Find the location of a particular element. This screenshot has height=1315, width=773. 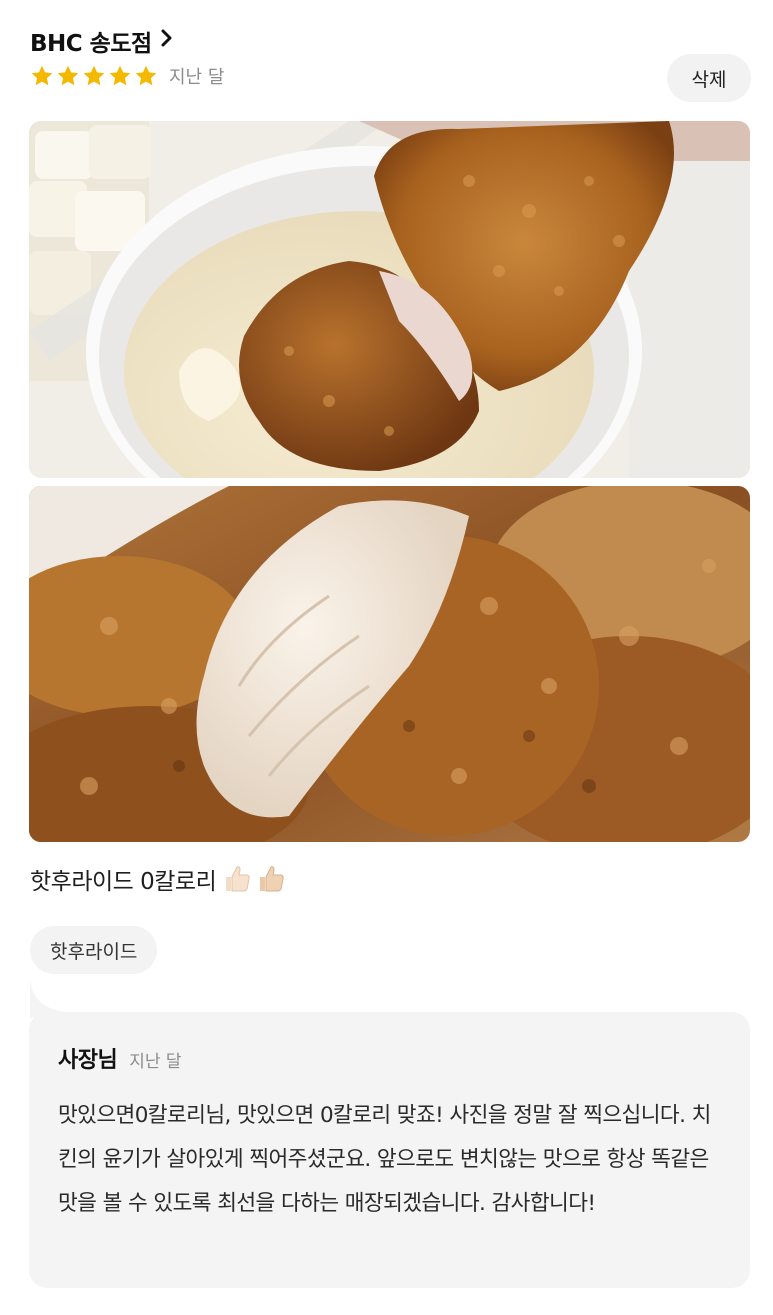

review-text-content: 핫후라이드 0칼로리 is located at coordinates (123, 882).